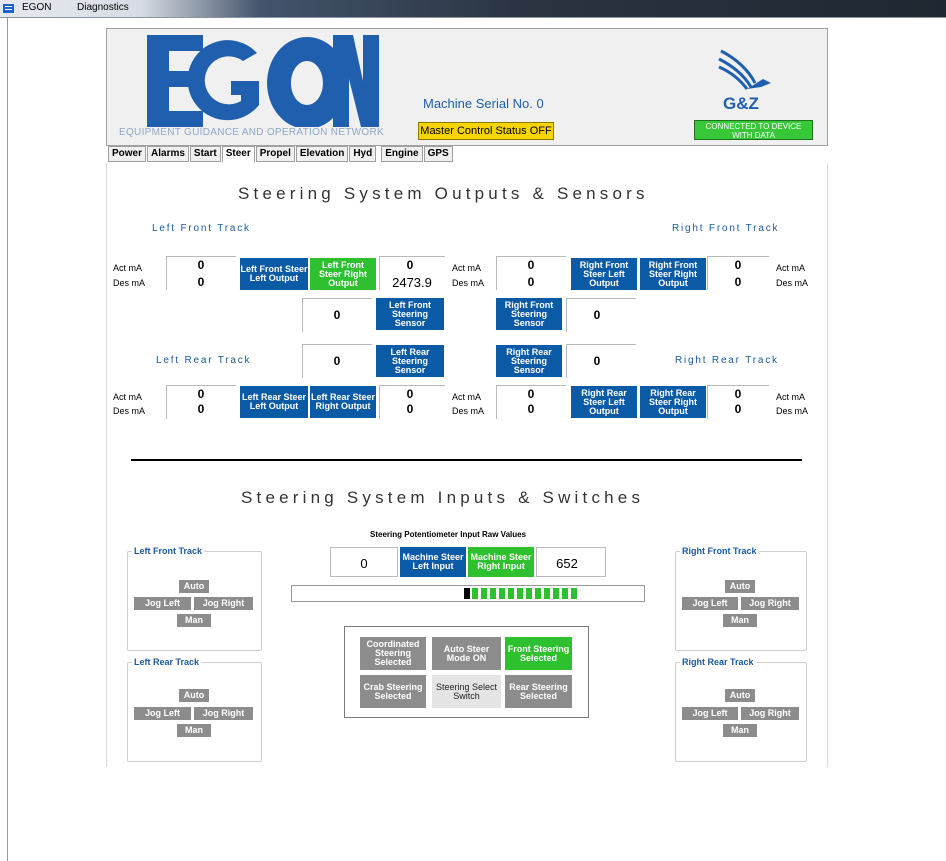 The image size is (946, 861). What do you see at coordinates (770, 713) in the screenshot?
I see `rr-jog-right-button: Jog Right` at bounding box center [770, 713].